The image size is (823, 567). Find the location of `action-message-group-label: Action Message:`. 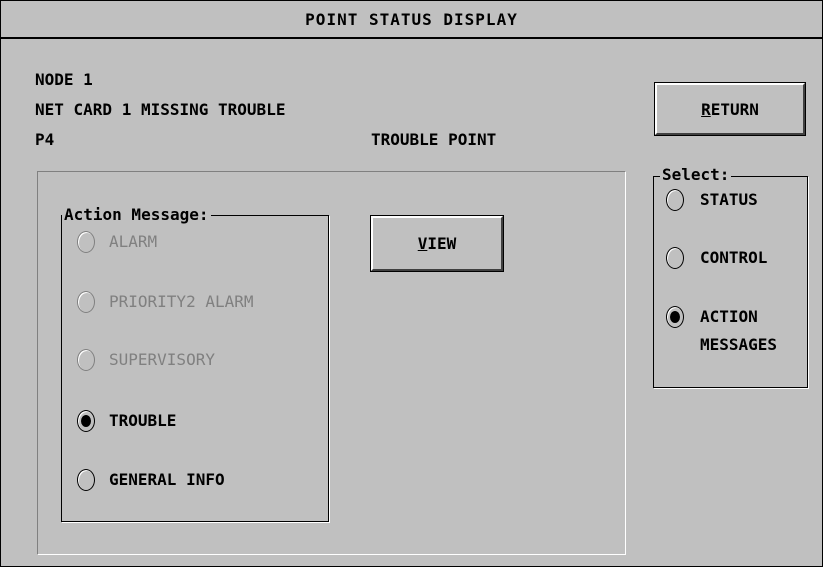

action-message-group-label: Action Message: is located at coordinates (136, 214).